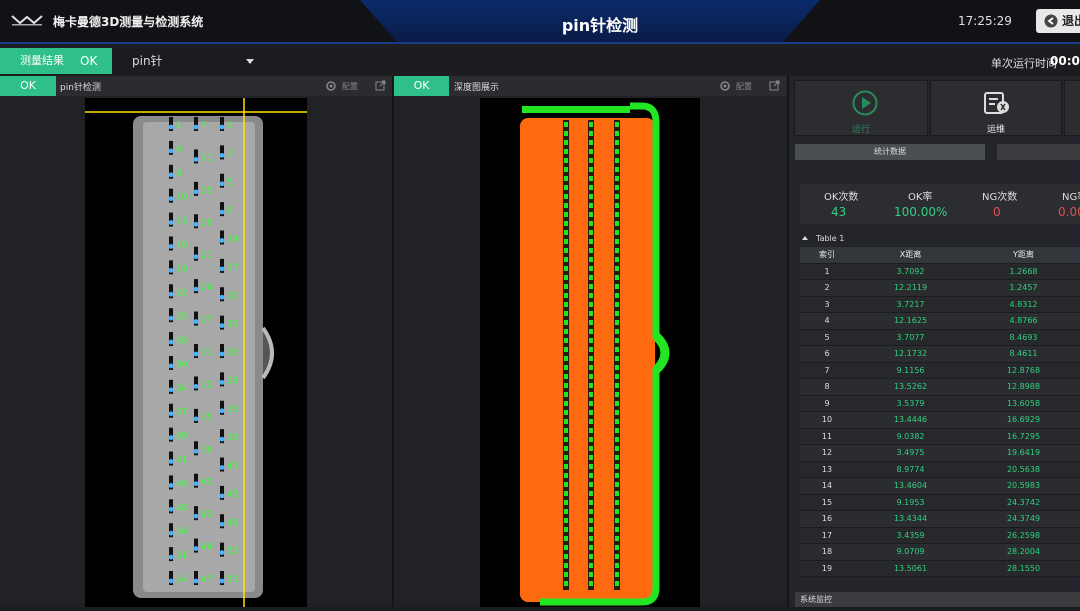 The image size is (1080, 611). What do you see at coordinates (910, 485) in the screenshot?
I see `cell-x-distance: 13.4604` at bounding box center [910, 485].